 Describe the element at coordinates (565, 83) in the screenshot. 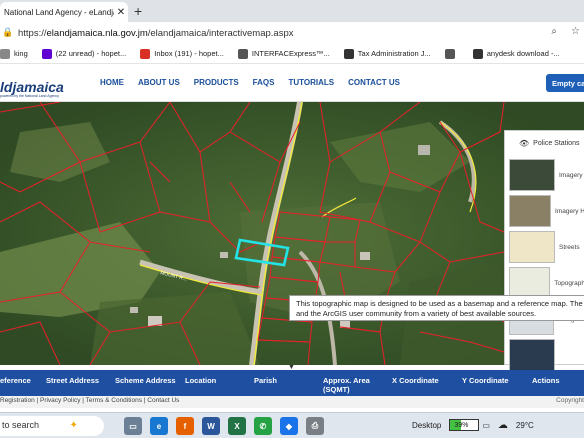

I see `empty-cart-button: Empty cart` at that location.